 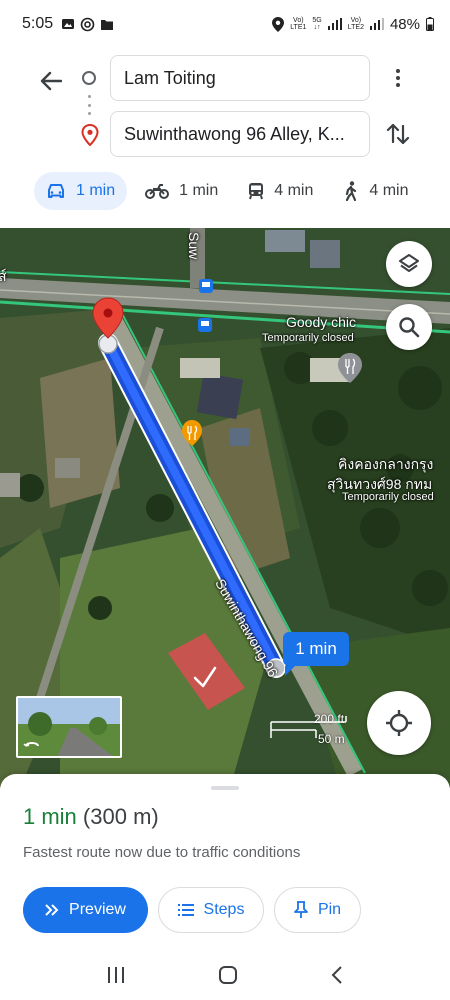 What do you see at coordinates (308, 338) in the screenshot?
I see `poi-goody-chic-status: Temporarily closed` at bounding box center [308, 338].